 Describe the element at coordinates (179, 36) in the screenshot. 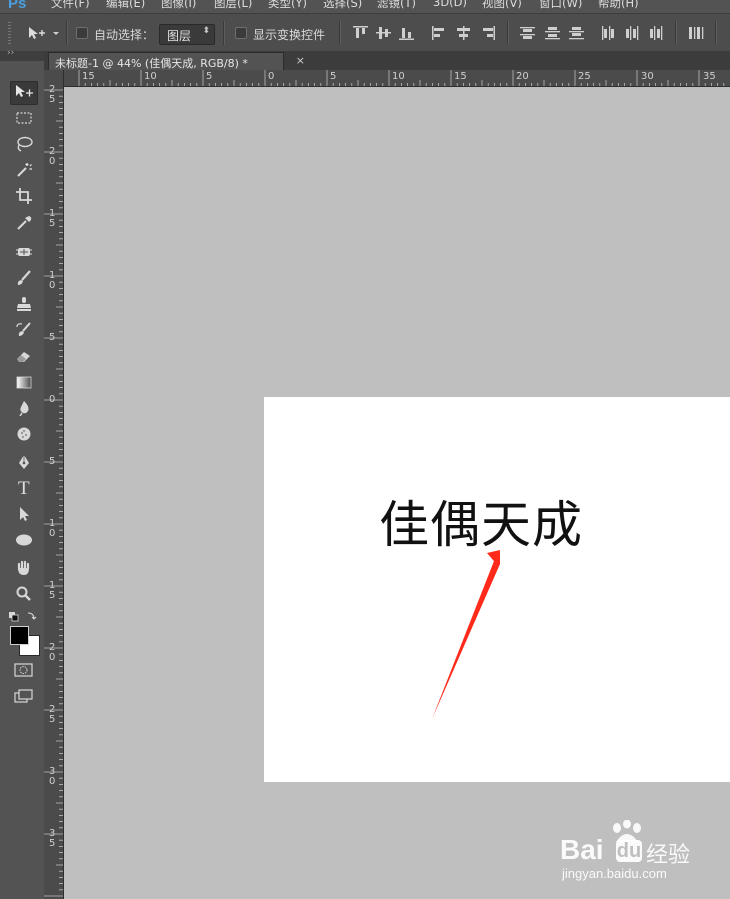

I see `layer-select-value: 图层` at that location.